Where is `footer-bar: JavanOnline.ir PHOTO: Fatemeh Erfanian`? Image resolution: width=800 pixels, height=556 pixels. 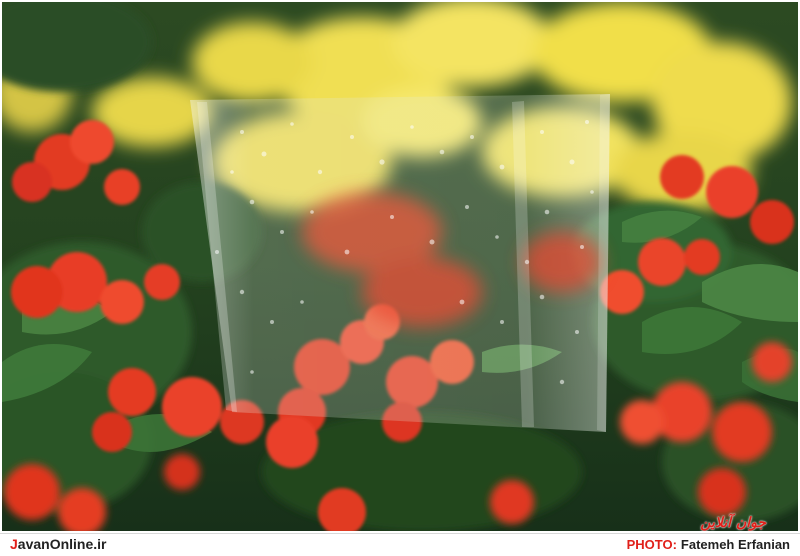 footer-bar: JavanOnline.ir PHOTO: Fatemeh Erfanian is located at coordinates (400, 544).